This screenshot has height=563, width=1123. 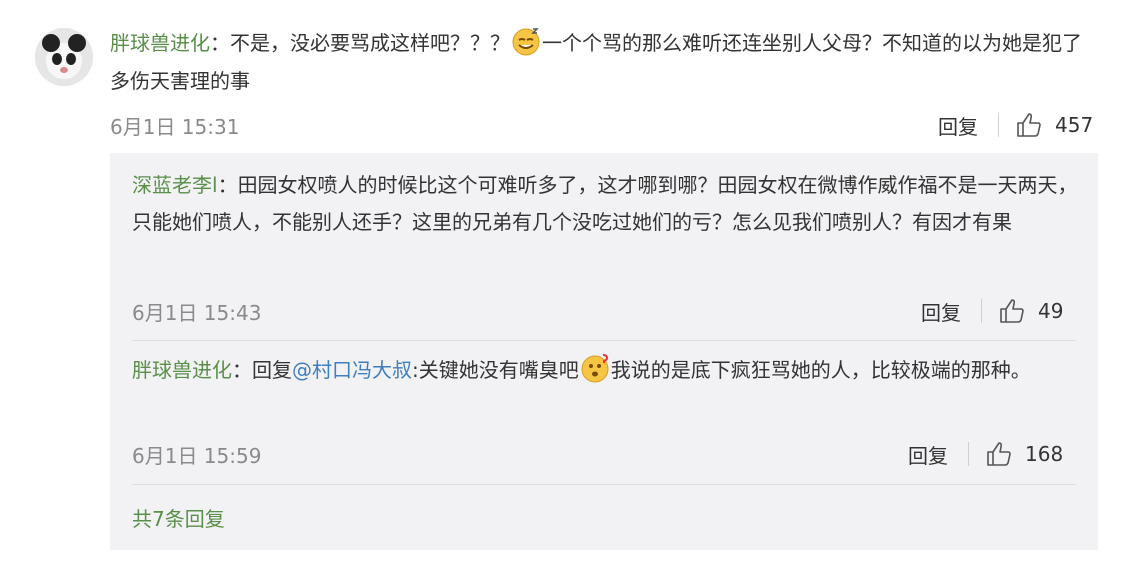 What do you see at coordinates (370, 43) in the screenshot?
I see `comment-text-part1: 不是，没必要骂成这样吧？？？` at bounding box center [370, 43].